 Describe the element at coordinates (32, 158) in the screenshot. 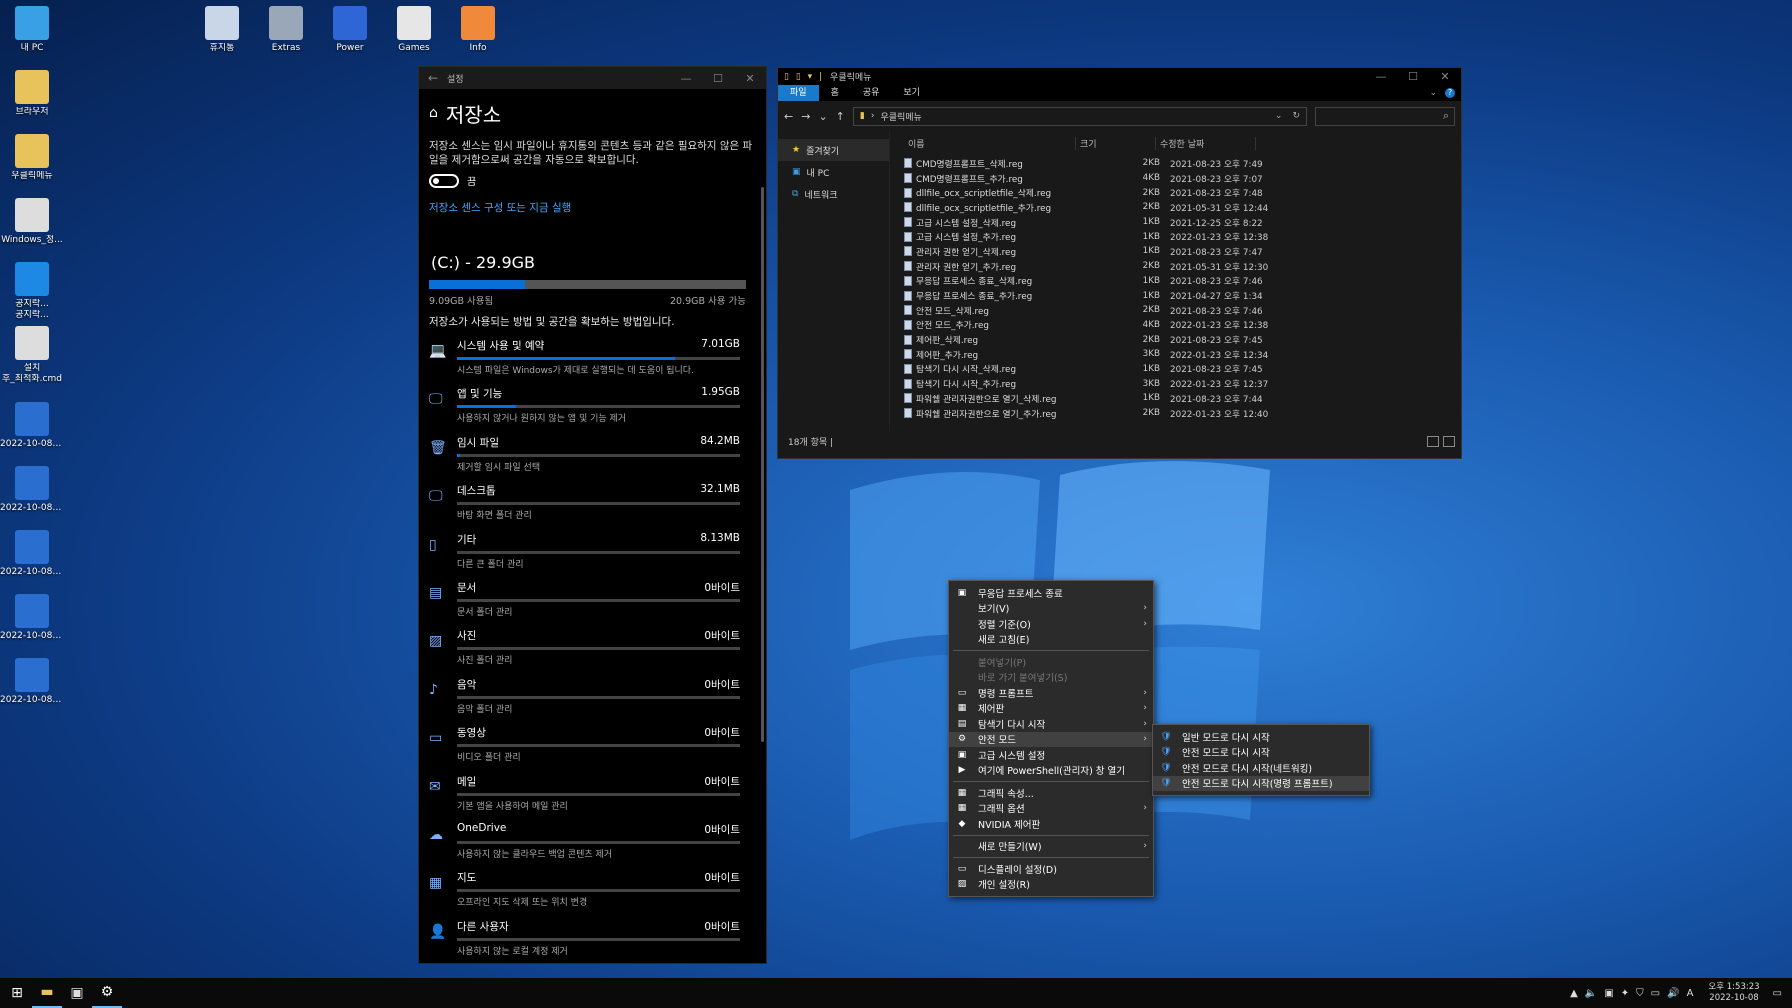

I see `desktop-icon: 우클릭메뉴` at that location.